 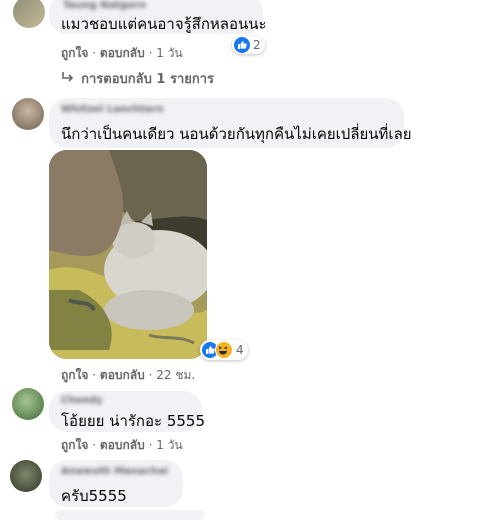 What do you see at coordinates (148, 79) in the screenshot?
I see `view-replies-label: การตอบกลับ 1 รายการ` at bounding box center [148, 79].